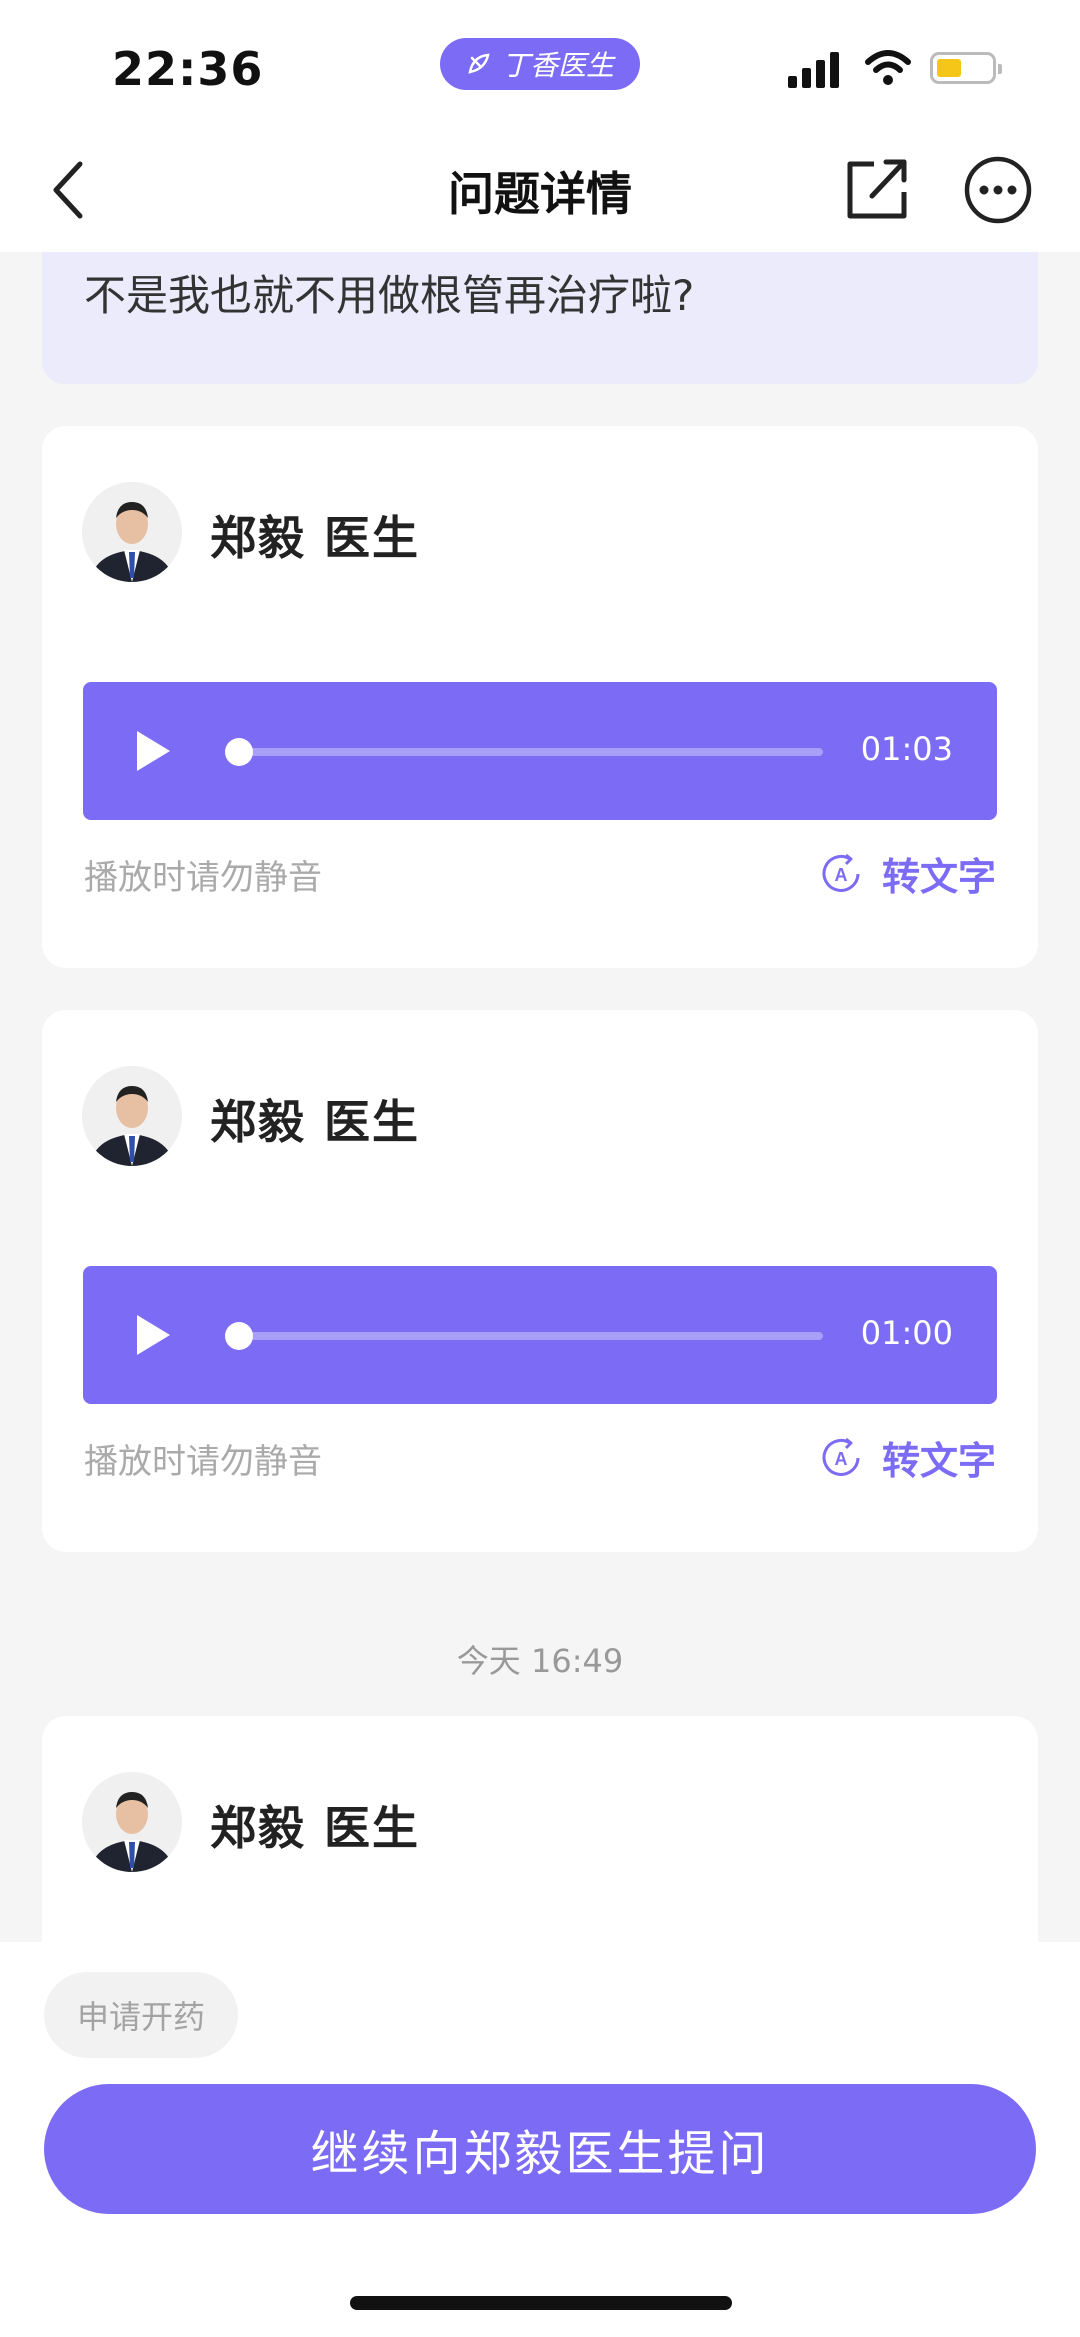  I want to click on question-text: 不是我也就不用做根管再治疗啦?, so click(389, 295).